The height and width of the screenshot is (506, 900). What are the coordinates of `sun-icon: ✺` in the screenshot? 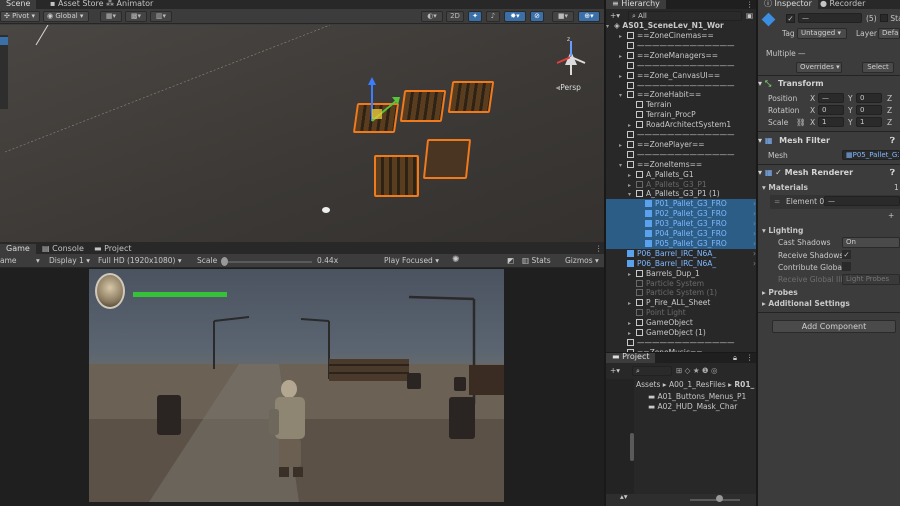 It's located at (456, 260).